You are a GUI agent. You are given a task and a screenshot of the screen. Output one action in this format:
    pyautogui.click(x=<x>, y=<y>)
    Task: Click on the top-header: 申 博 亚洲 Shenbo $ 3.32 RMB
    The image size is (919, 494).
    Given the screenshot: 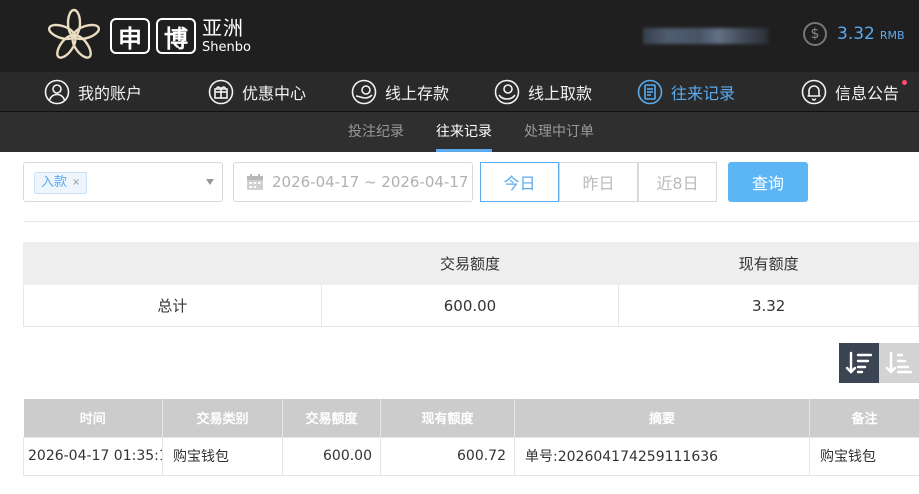 What is the action you would take?
    pyautogui.click(x=459, y=36)
    